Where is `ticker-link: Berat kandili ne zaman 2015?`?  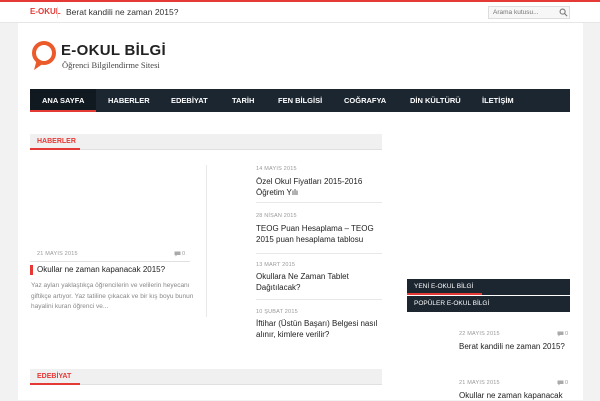
ticker-link: Berat kandili ne zaman 2015? is located at coordinates (122, 12).